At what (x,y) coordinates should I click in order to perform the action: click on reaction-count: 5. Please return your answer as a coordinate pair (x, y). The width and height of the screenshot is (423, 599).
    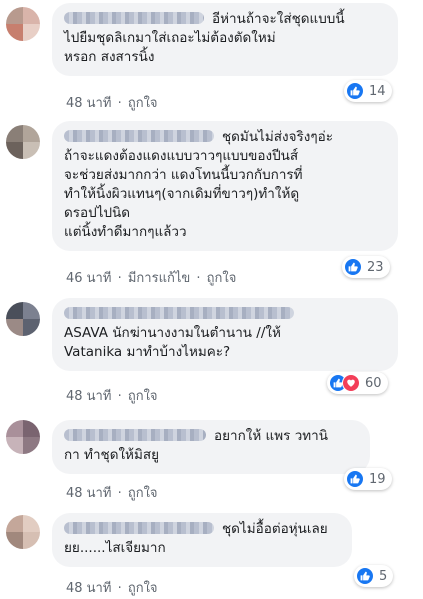
    Looking at the image, I should click on (383, 576).